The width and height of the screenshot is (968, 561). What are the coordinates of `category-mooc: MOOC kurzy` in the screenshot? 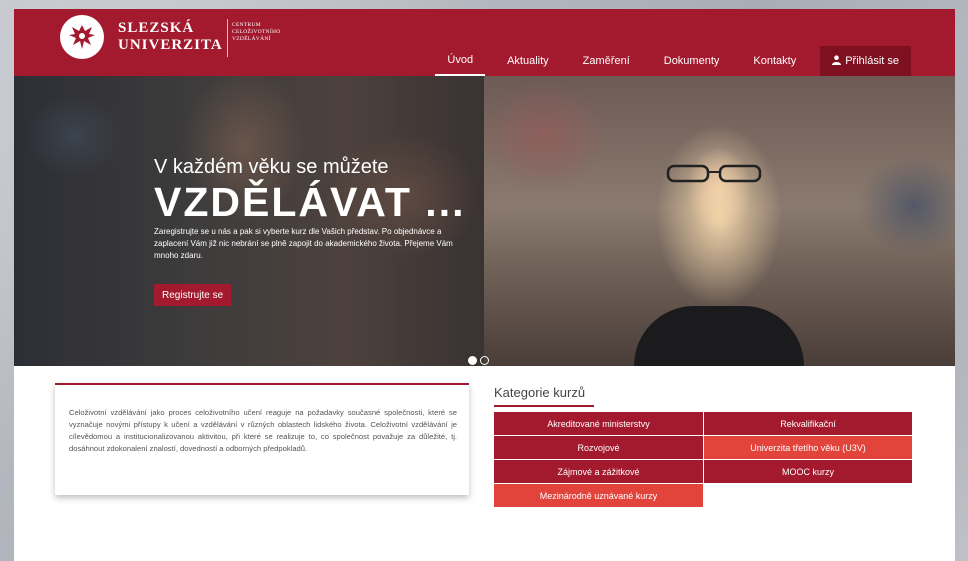 It's located at (807, 471).